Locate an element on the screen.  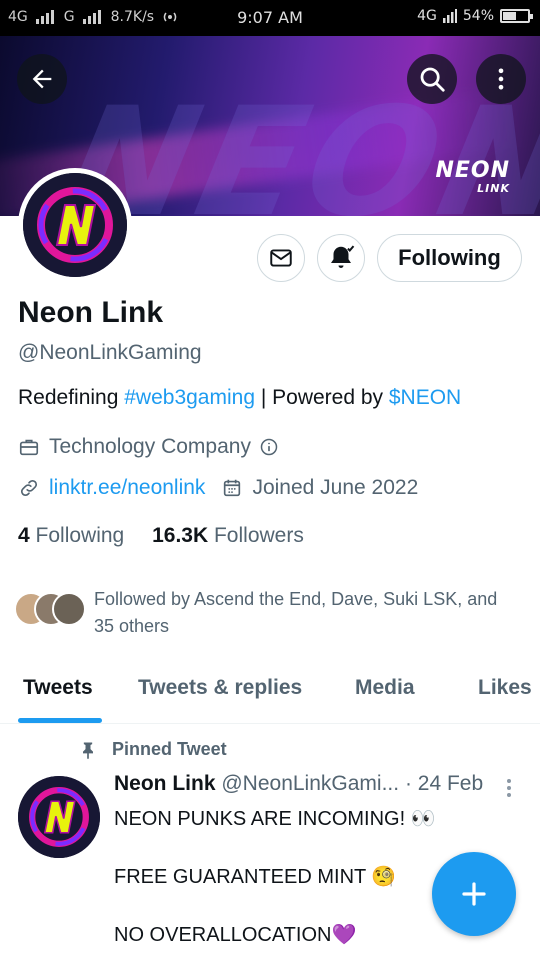
notifications-button is located at coordinates (341, 258).